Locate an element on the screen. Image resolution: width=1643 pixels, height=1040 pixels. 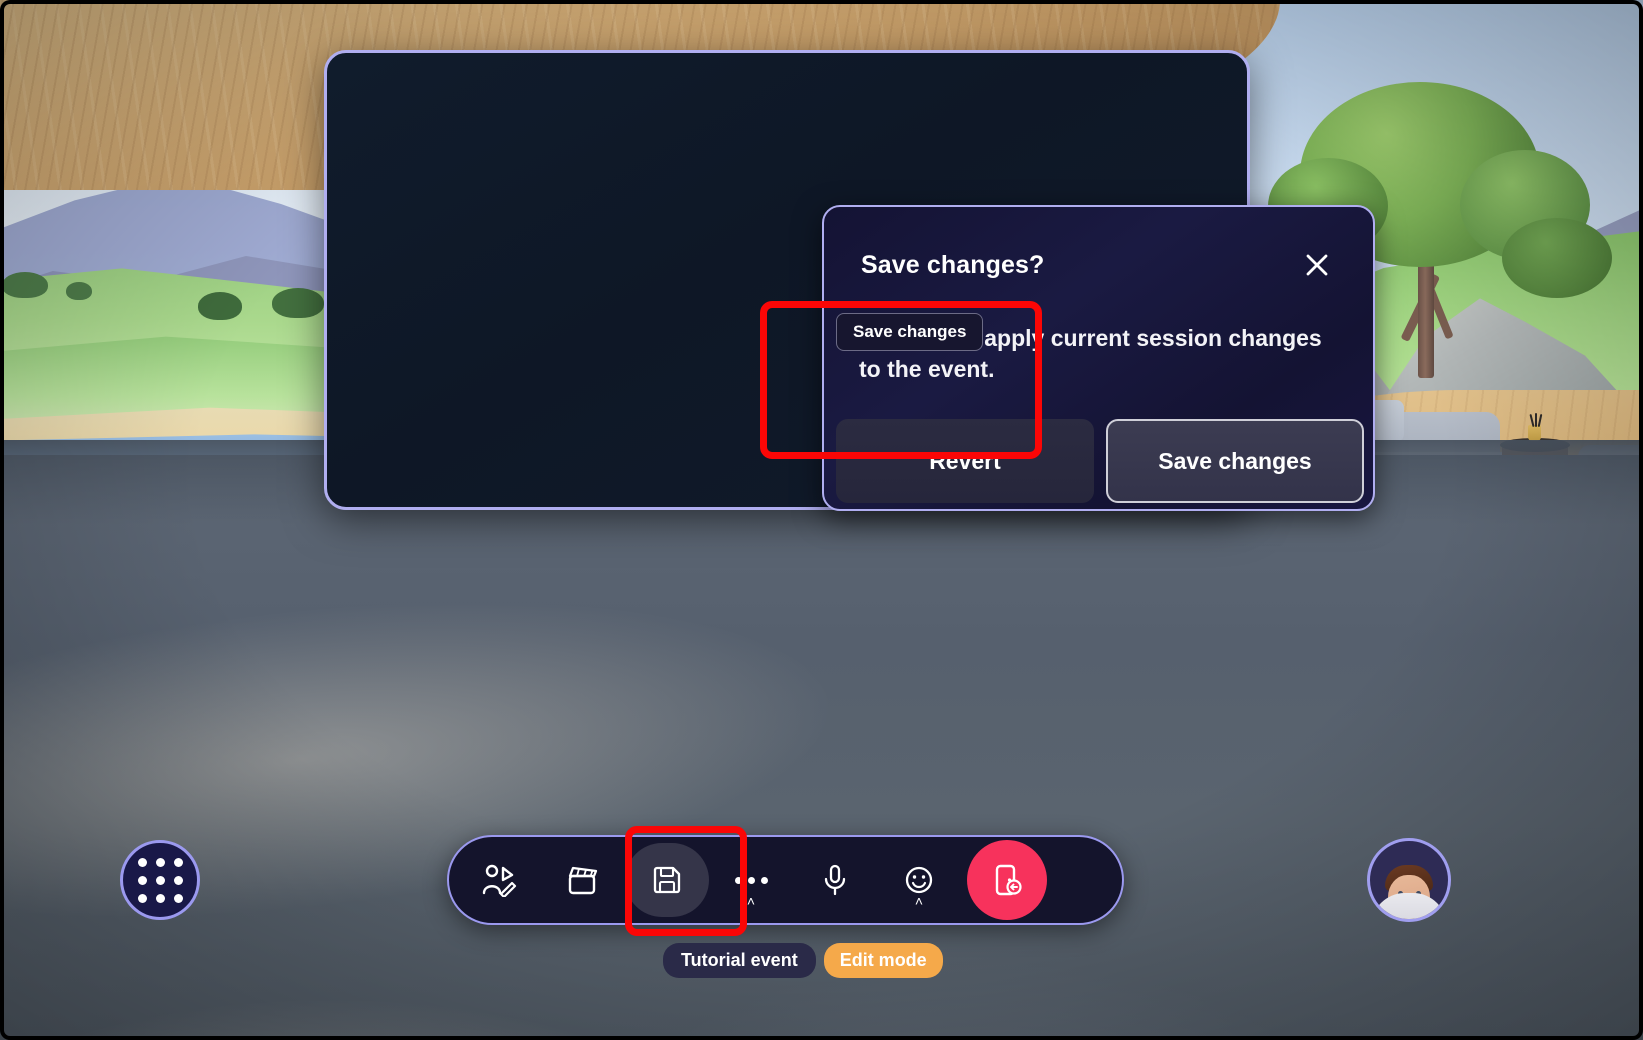
bottom-toolbar: ˄ ˄ is located at coordinates (785, 880).